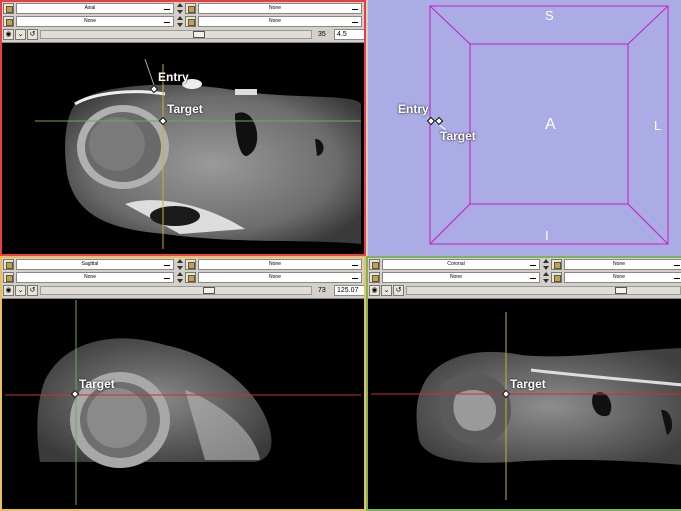 Image resolution: width=681 pixels, height=511 pixels. I want to click on entry-label: Entry, so click(173, 77).